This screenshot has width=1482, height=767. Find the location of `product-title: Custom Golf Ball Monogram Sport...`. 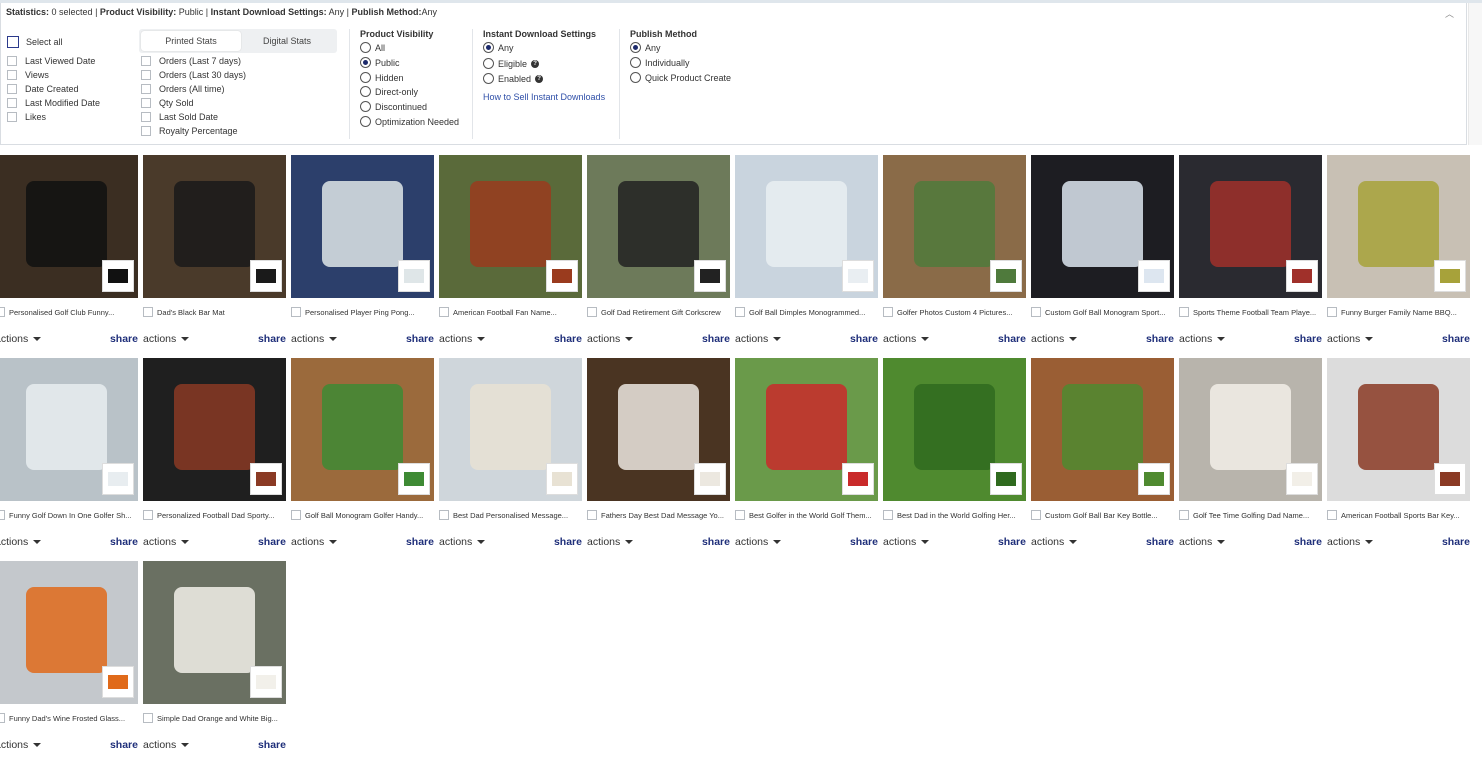

product-title: Custom Golf Ball Monogram Sport... is located at coordinates (1105, 312).